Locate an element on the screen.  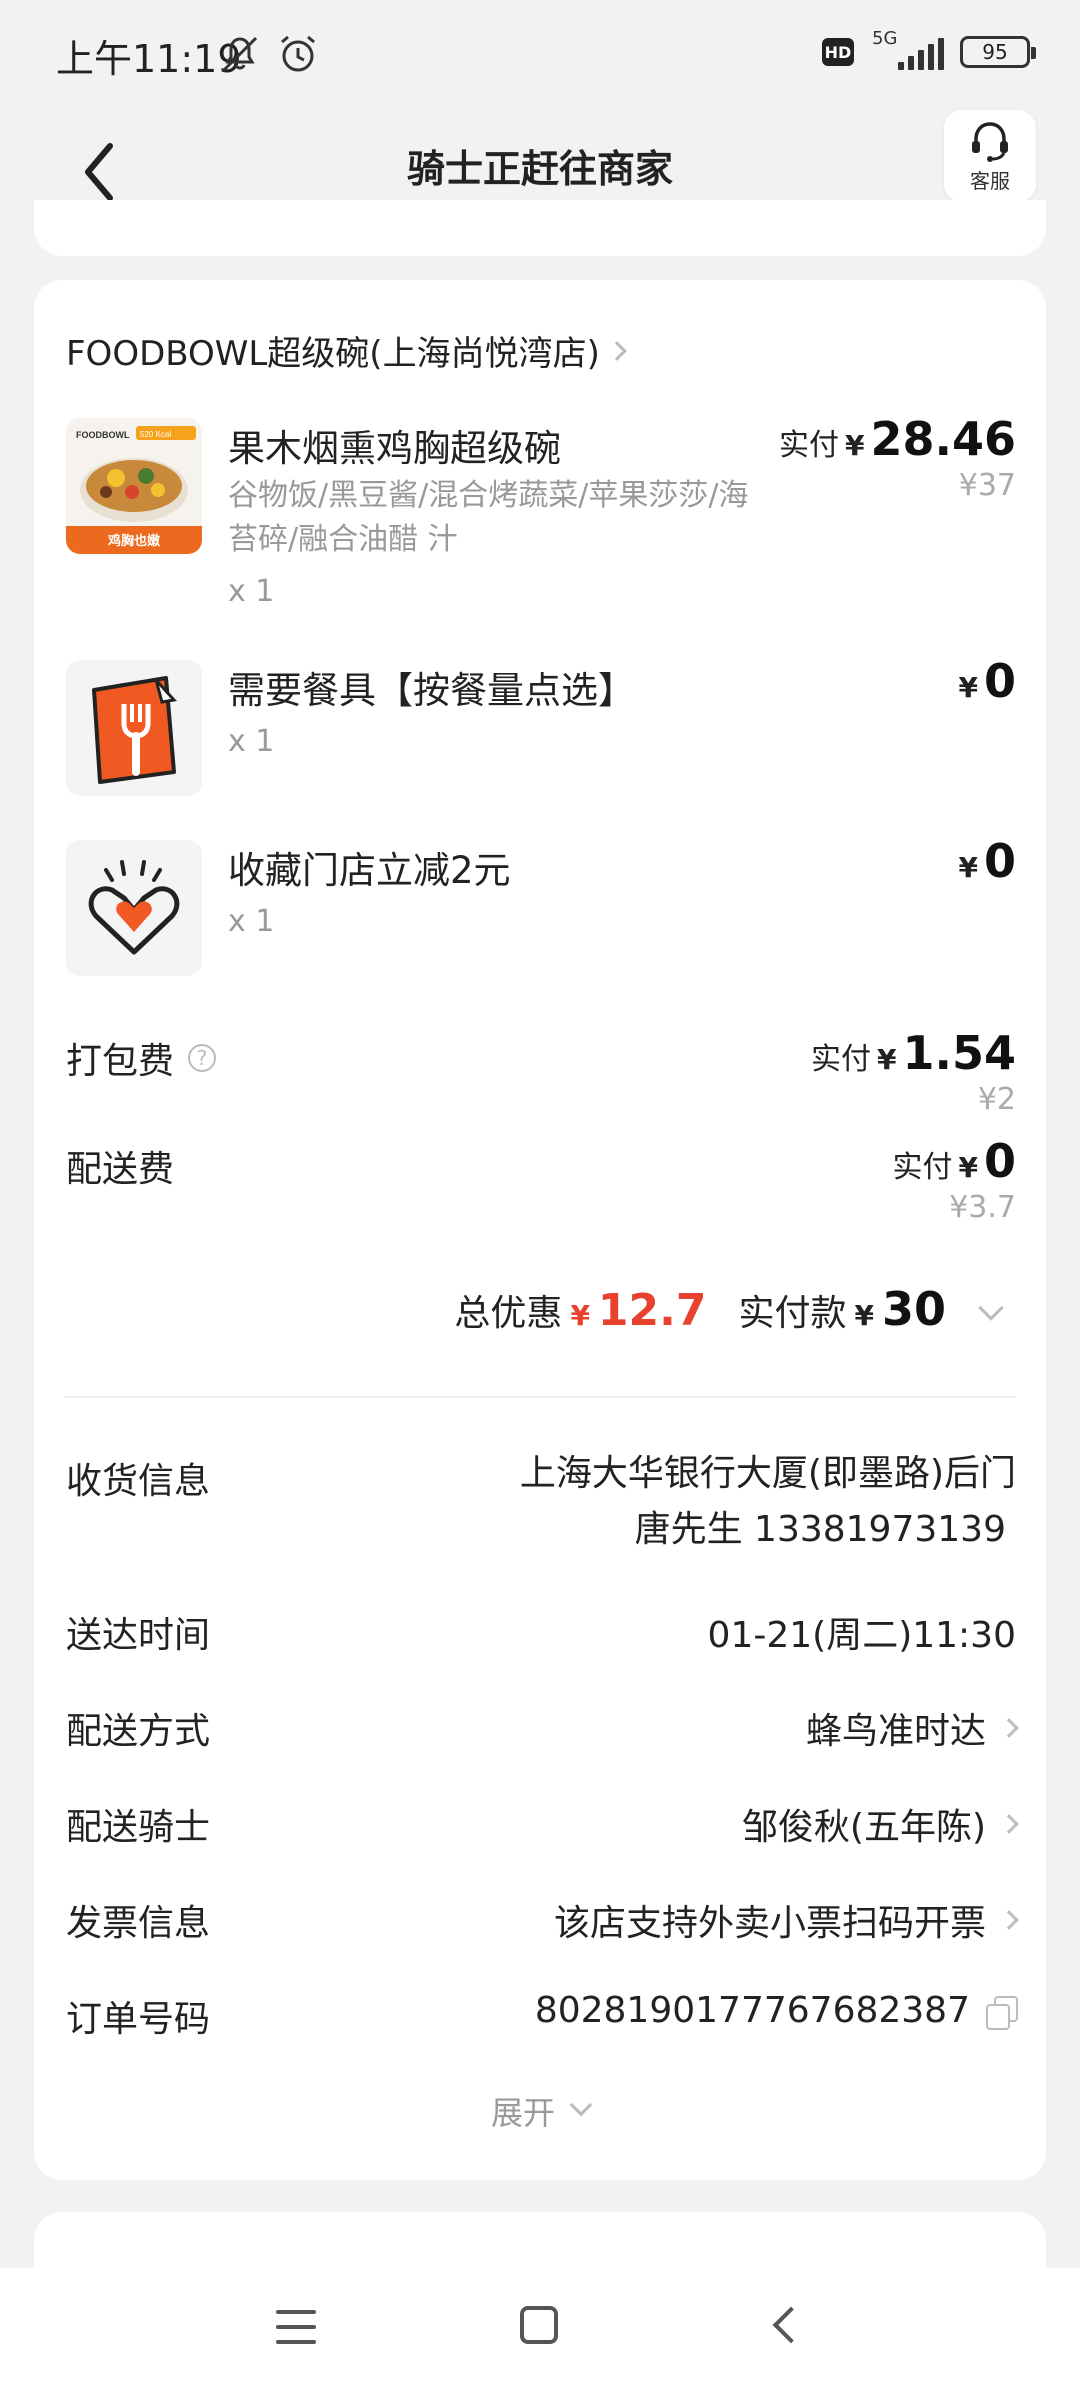
order-item: 需要餐具【按餐量点选】 x 1 ¥ 0 is located at coordinates (541, 727).